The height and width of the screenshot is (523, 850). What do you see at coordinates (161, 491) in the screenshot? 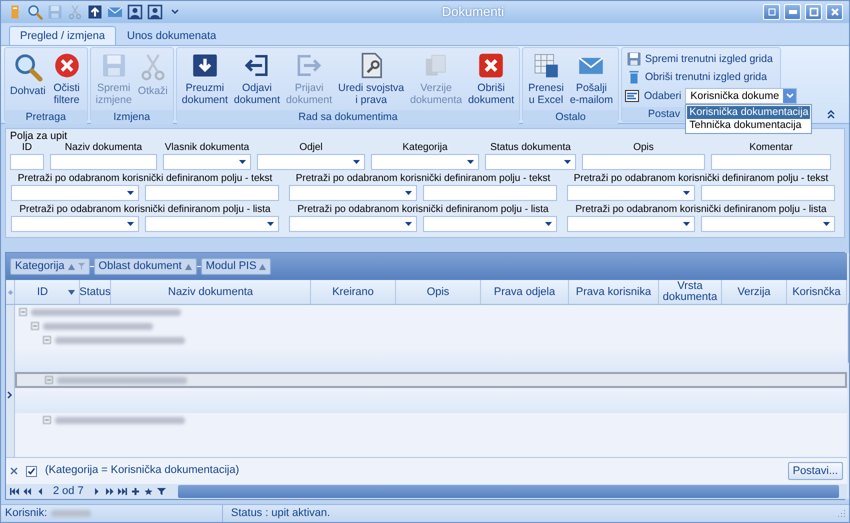
I see `filter-icon` at bounding box center [161, 491].